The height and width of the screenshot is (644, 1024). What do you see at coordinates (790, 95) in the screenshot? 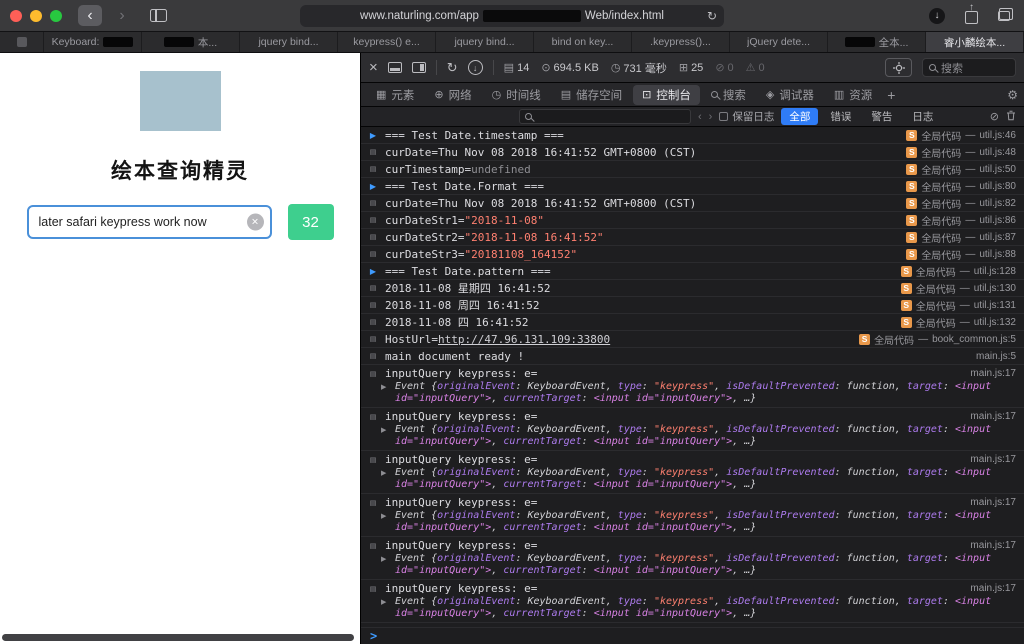
I see `inspector-tab-debugger: ◈ 调试器` at bounding box center [790, 95].